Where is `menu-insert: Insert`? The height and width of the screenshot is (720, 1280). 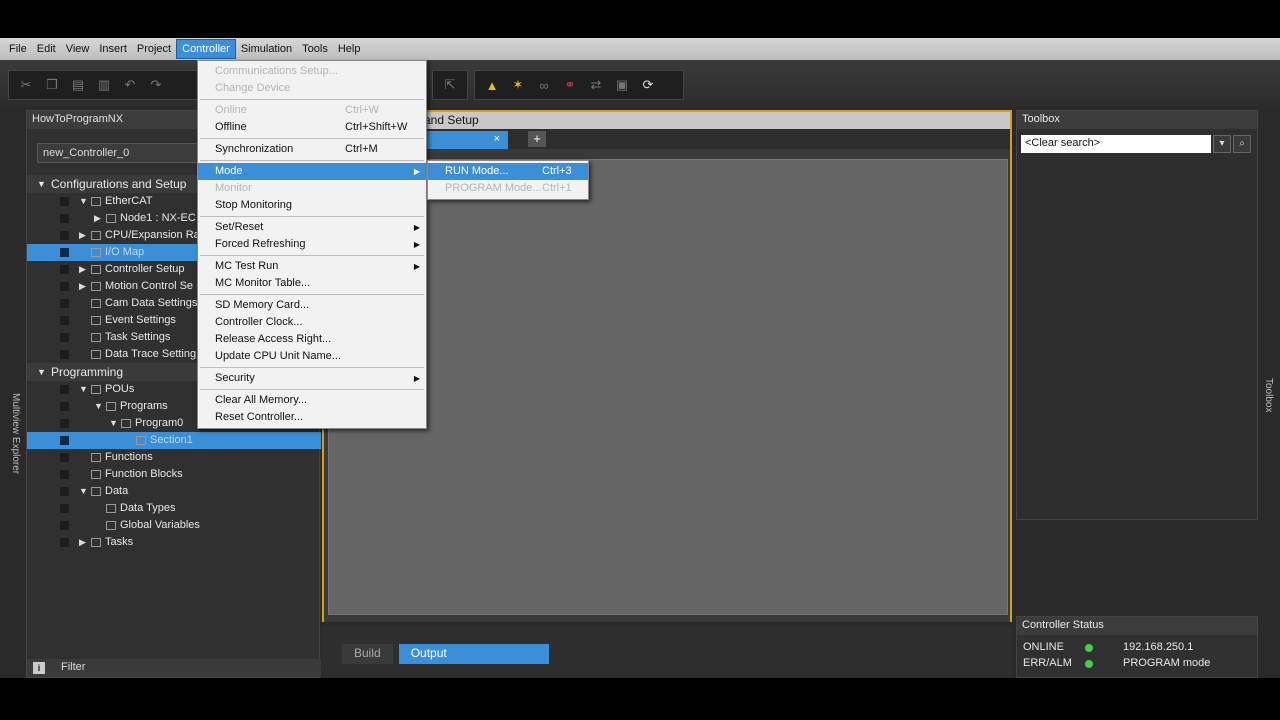 menu-insert: Insert is located at coordinates (113, 49).